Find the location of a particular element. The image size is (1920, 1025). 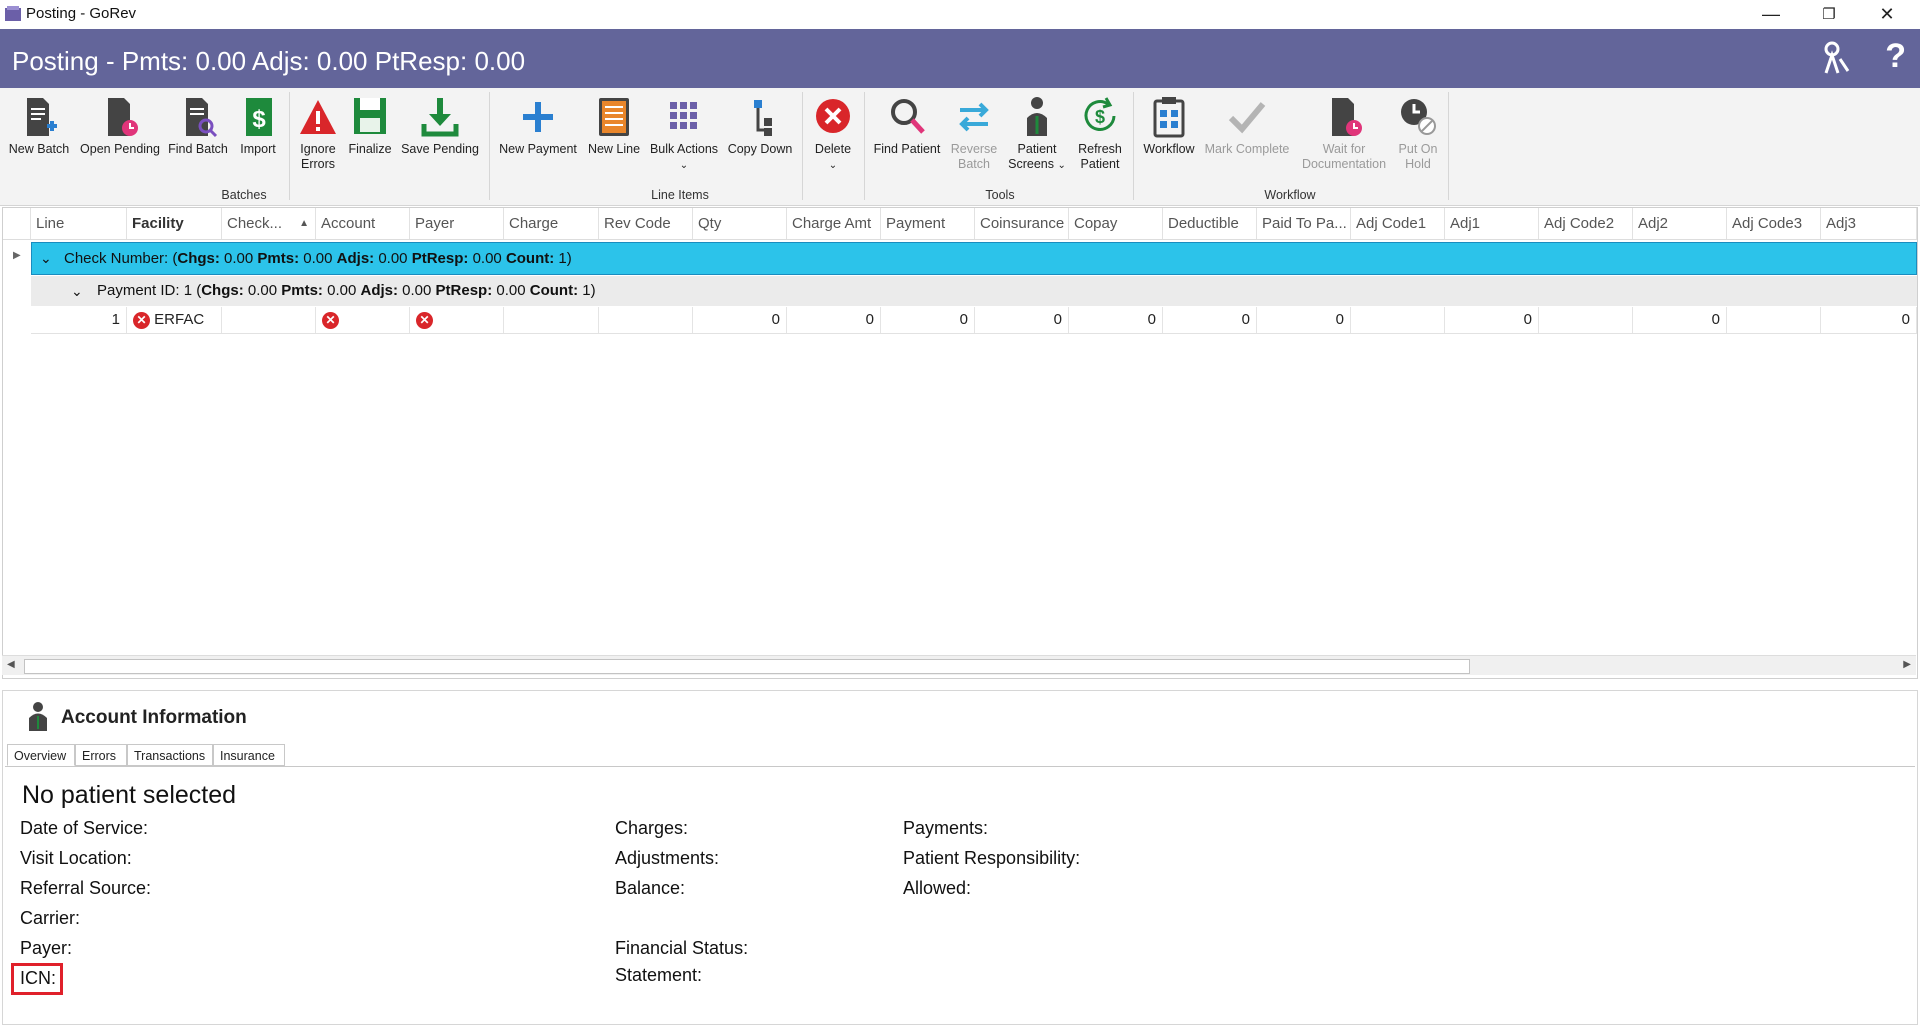

scrollbar-thumb is located at coordinates (747, 666).